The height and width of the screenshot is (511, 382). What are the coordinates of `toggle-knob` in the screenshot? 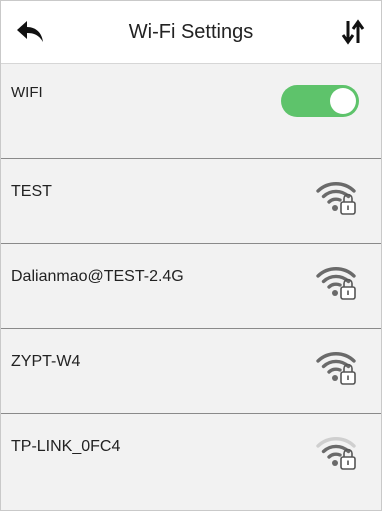 It's located at (343, 101).